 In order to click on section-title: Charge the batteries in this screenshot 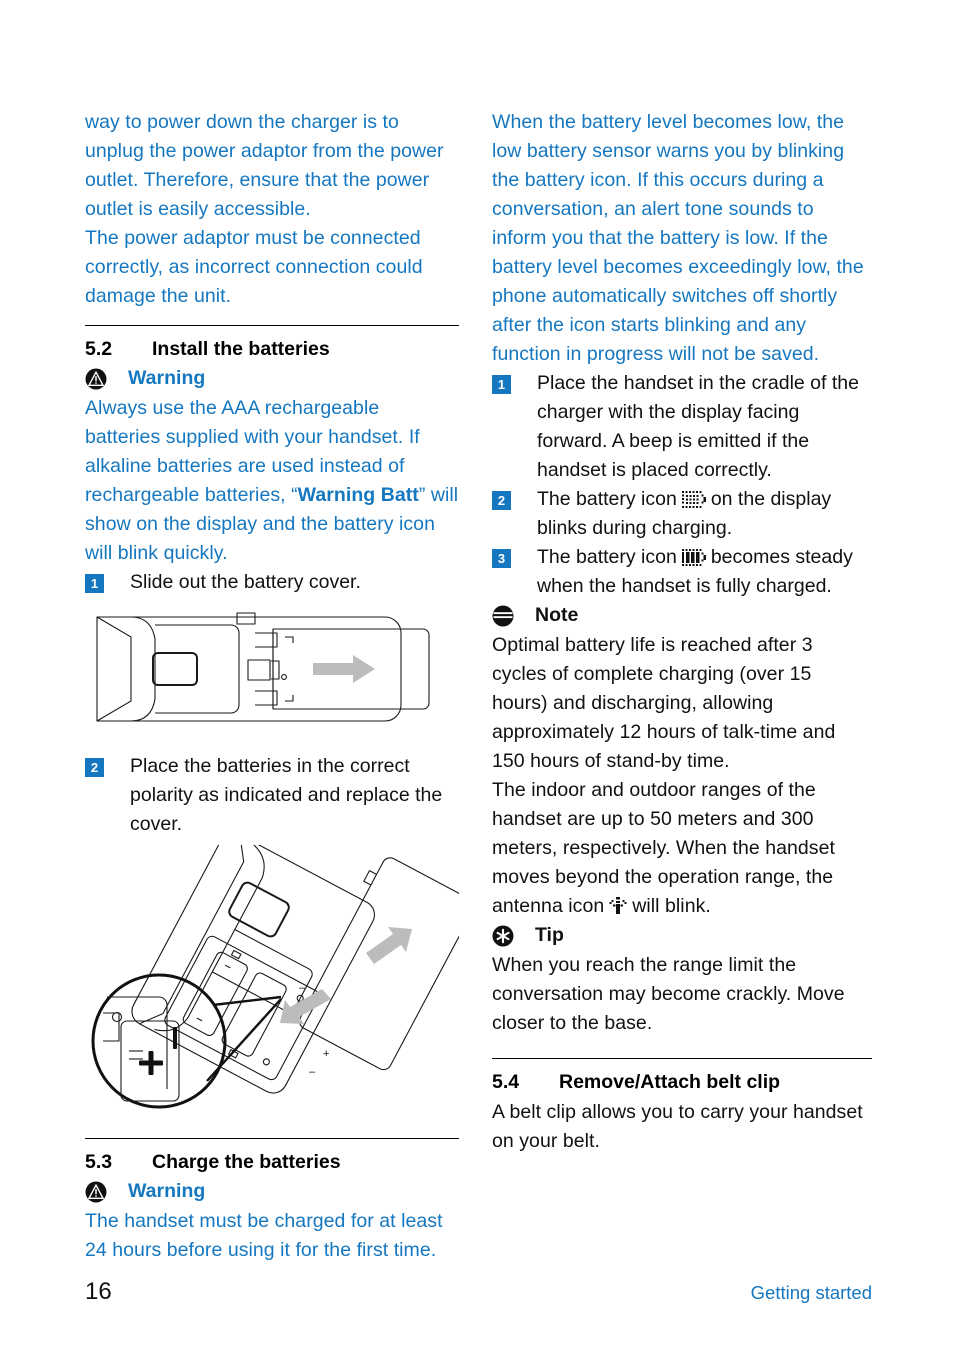, I will do `click(246, 1162)`.